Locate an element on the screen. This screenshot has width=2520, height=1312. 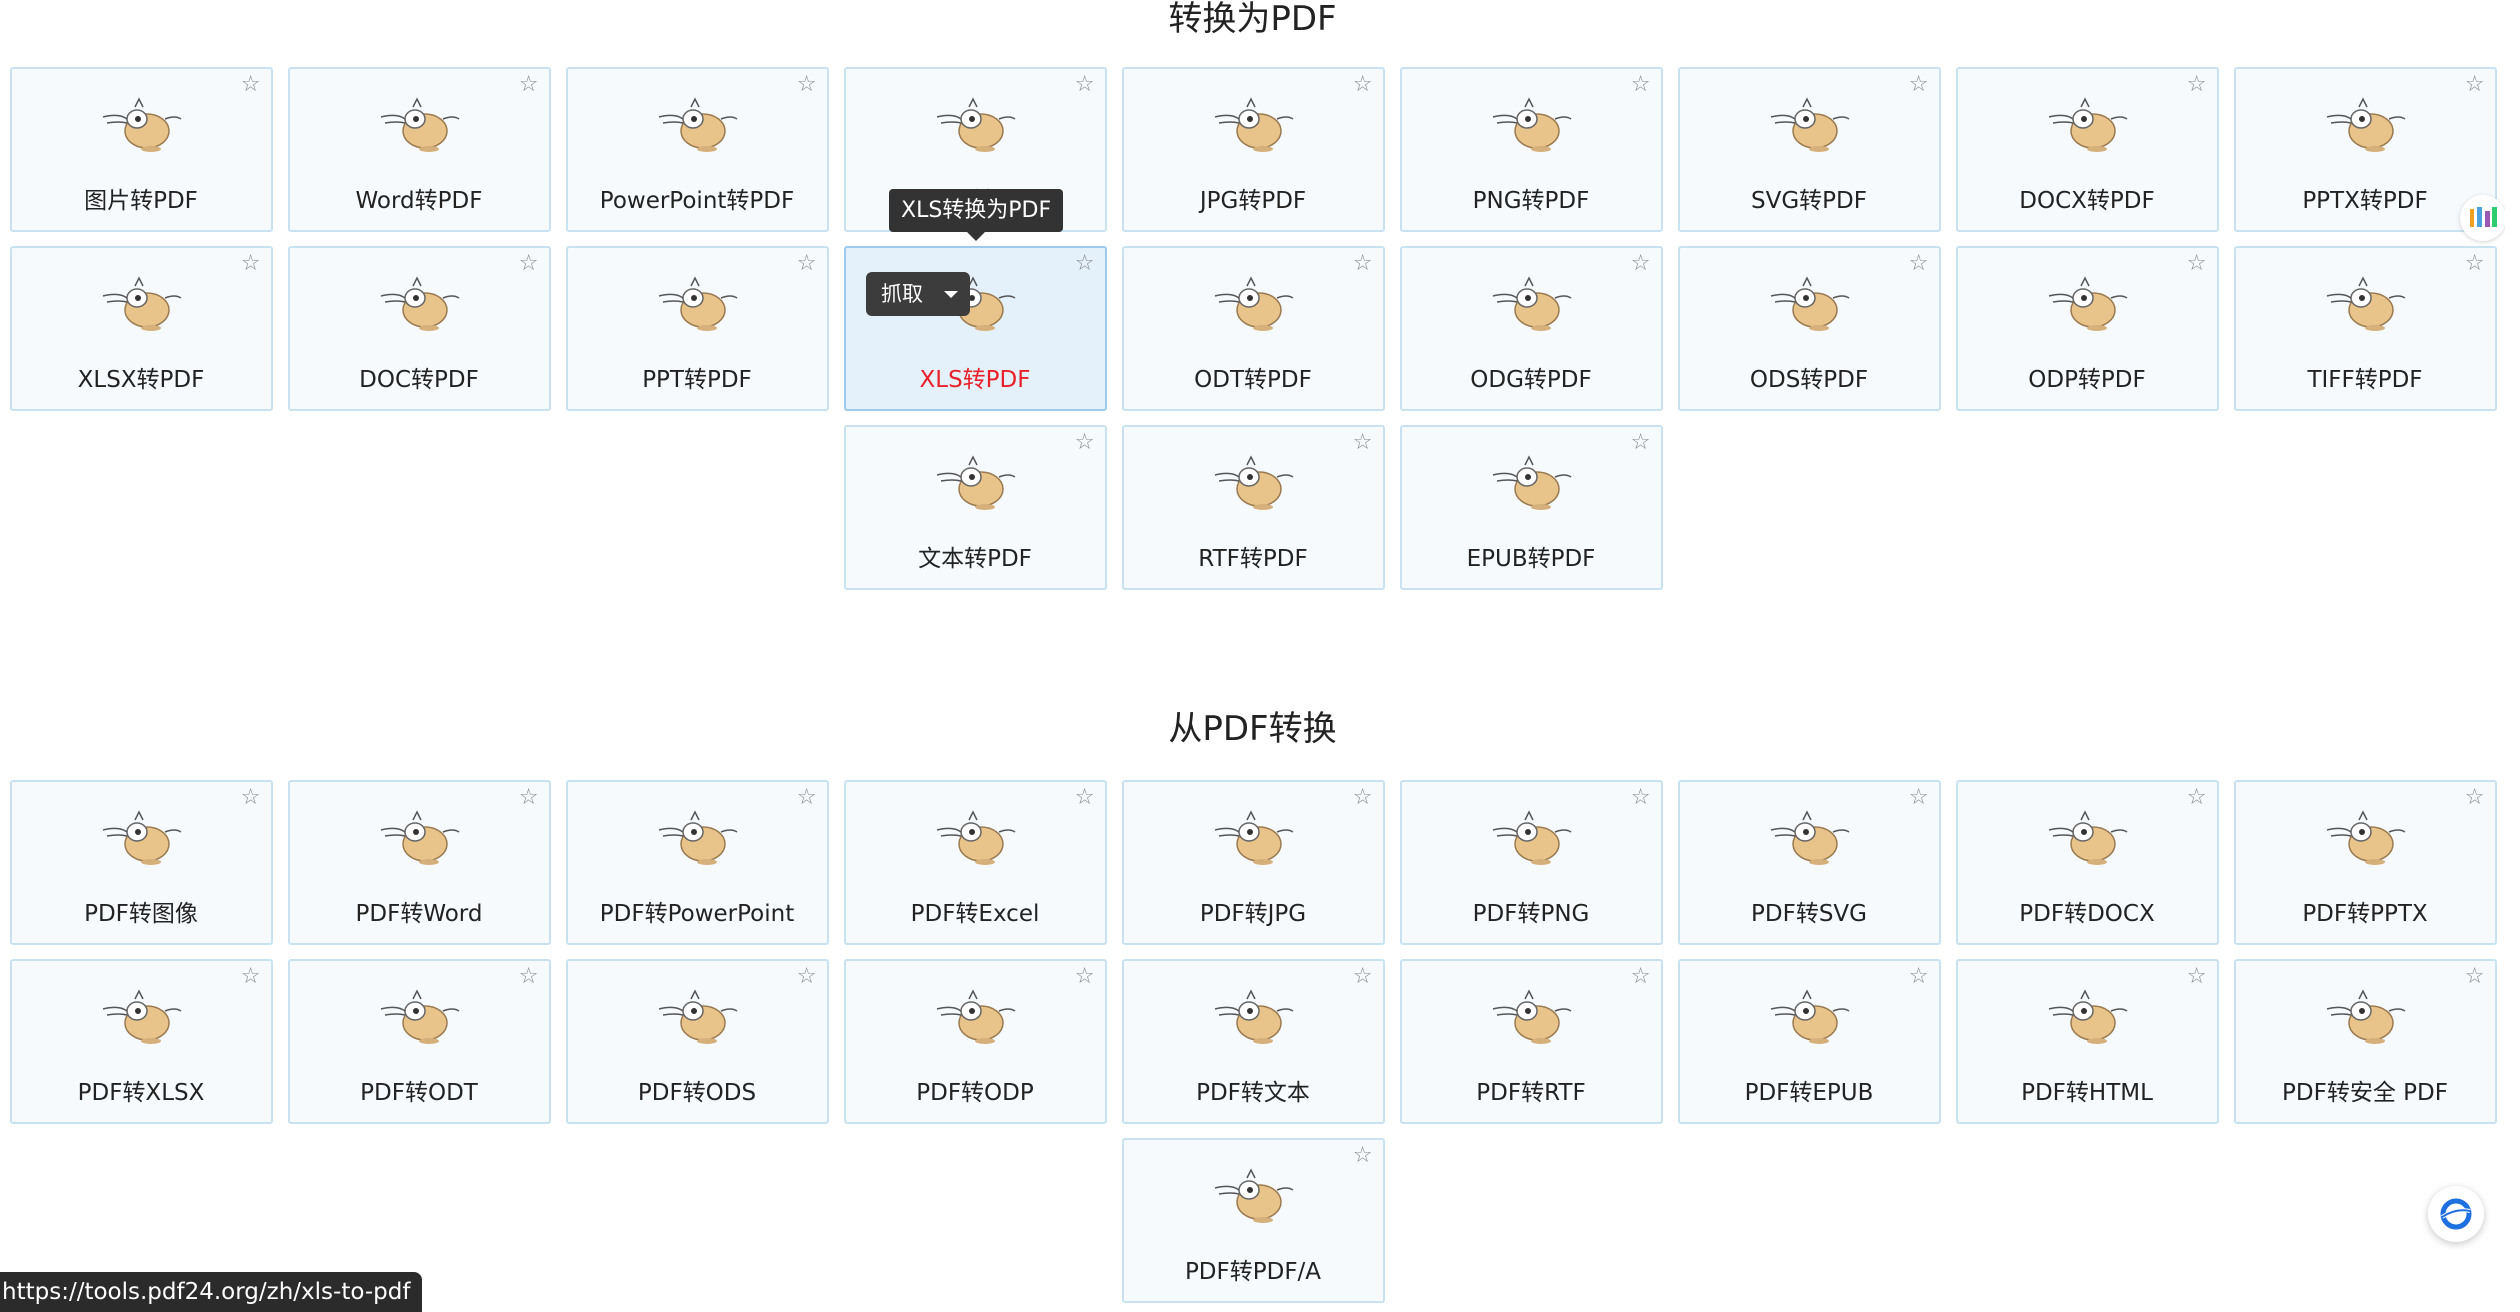
tool-tile: ☆ PDF转PDF/A is located at coordinates (1253, 1220).